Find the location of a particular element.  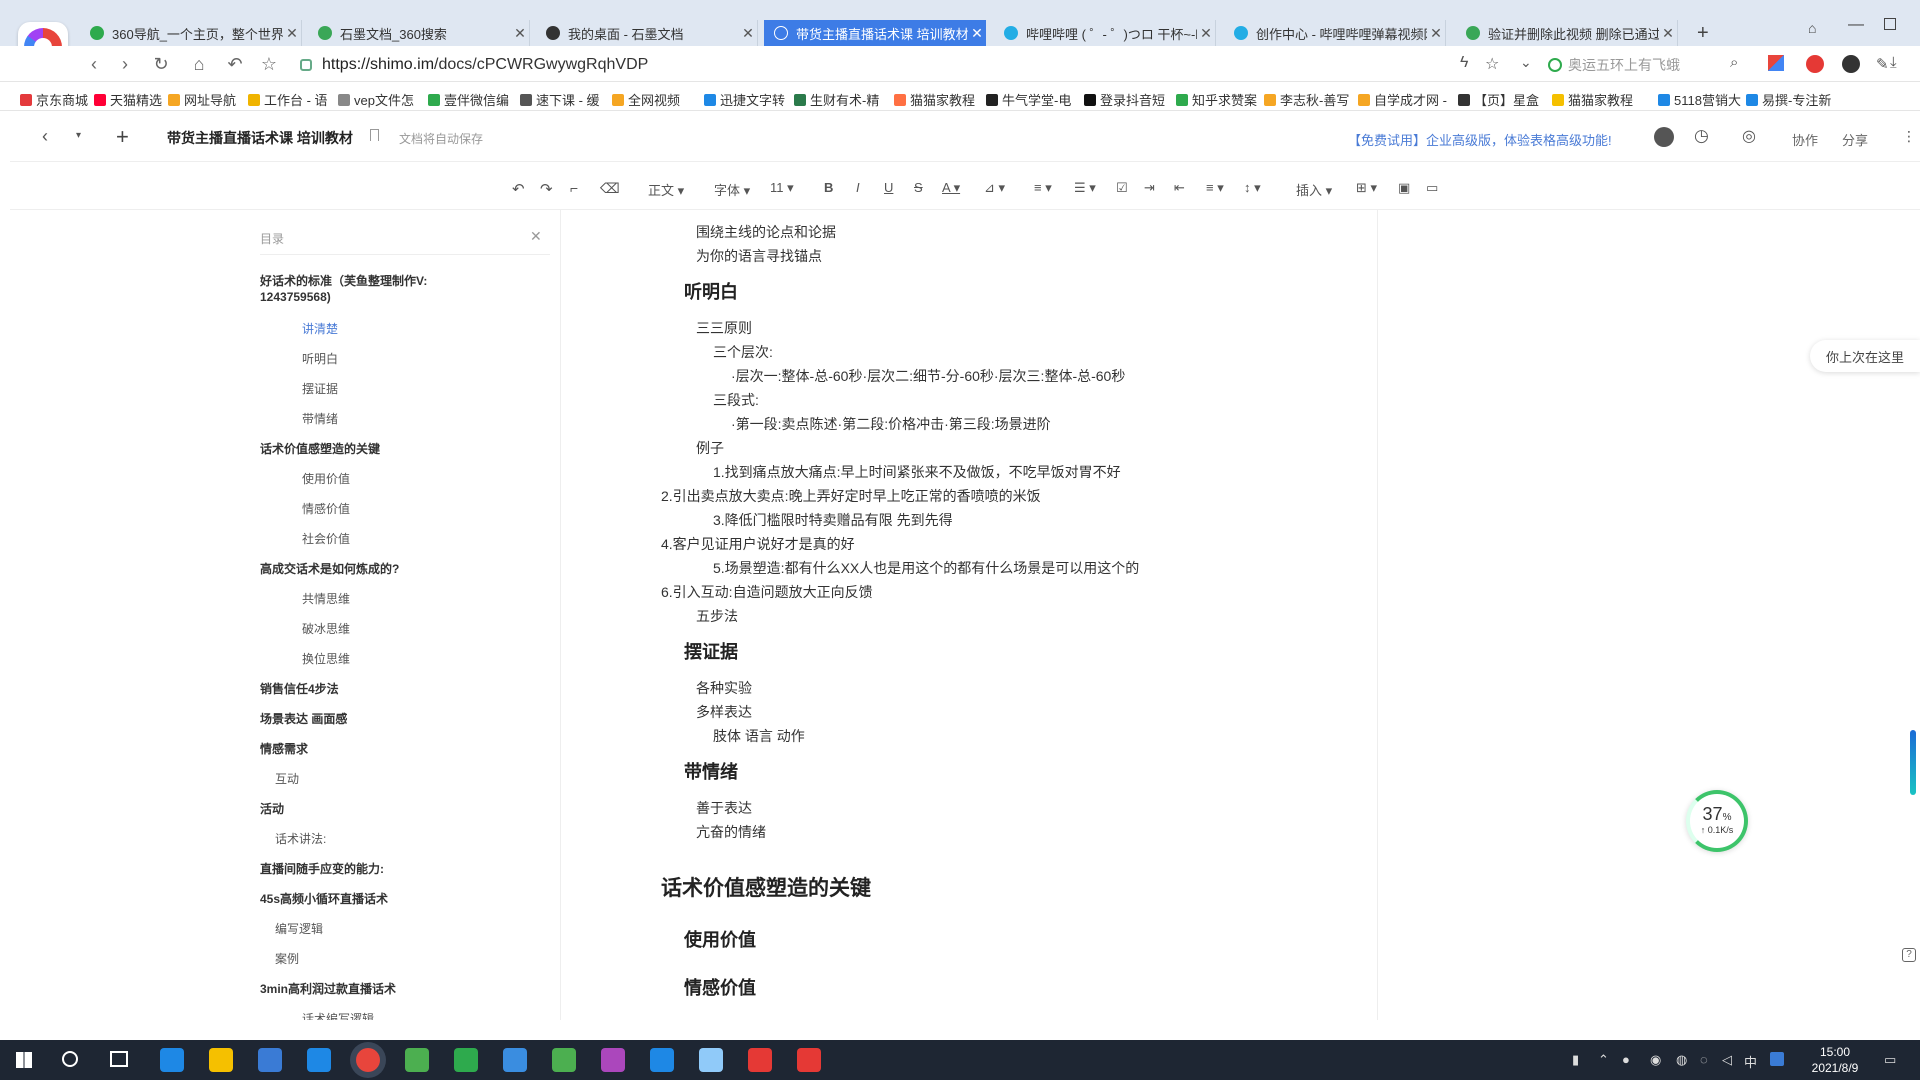

strikethrough-icon: S is located at coordinates (918, 187).